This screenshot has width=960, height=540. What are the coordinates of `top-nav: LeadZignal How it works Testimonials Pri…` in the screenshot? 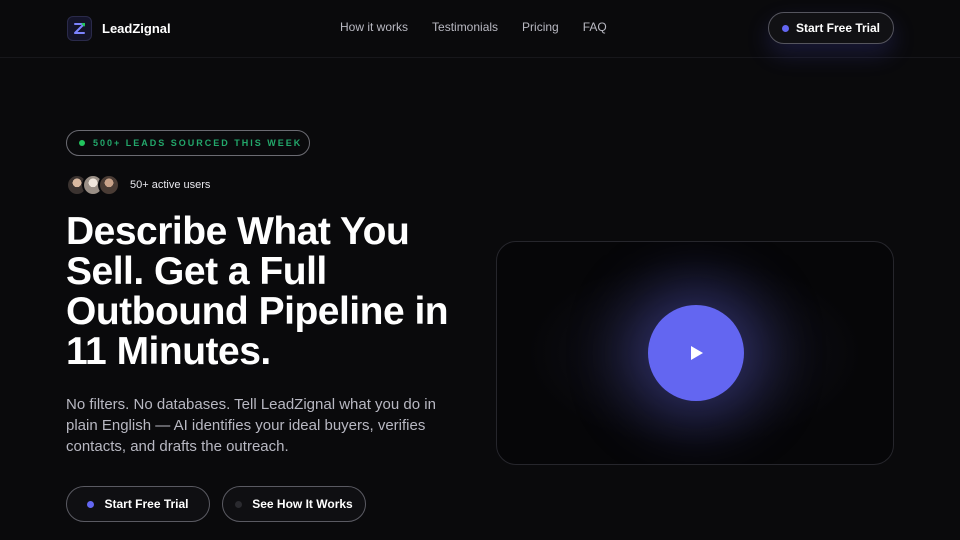 It's located at (480, 29).